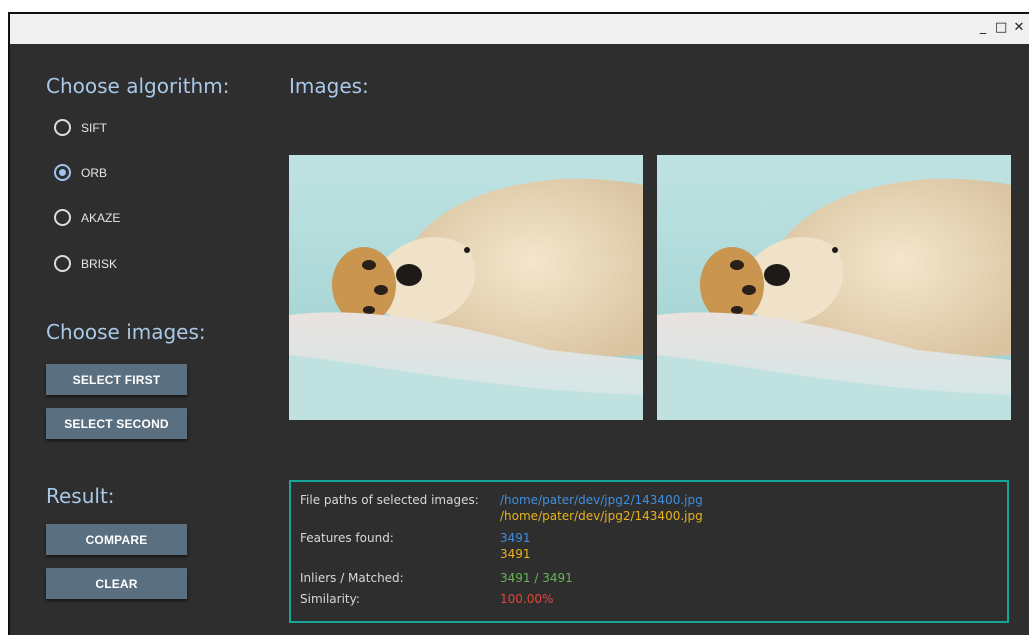  Describe the element at coordinates (126, 332) in the screenshot. I see `choose-images-title: Choose images:` at that location.